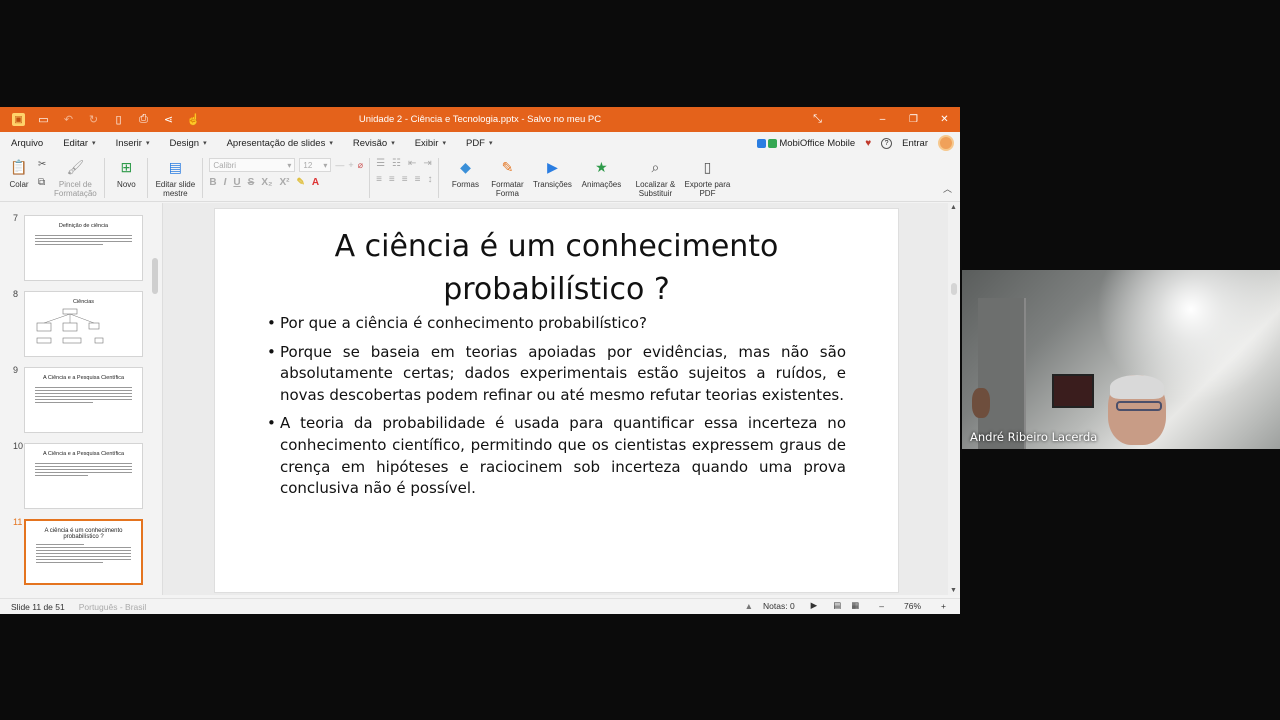  I want to click on menu-design: Design ▾, so click(186, 143).